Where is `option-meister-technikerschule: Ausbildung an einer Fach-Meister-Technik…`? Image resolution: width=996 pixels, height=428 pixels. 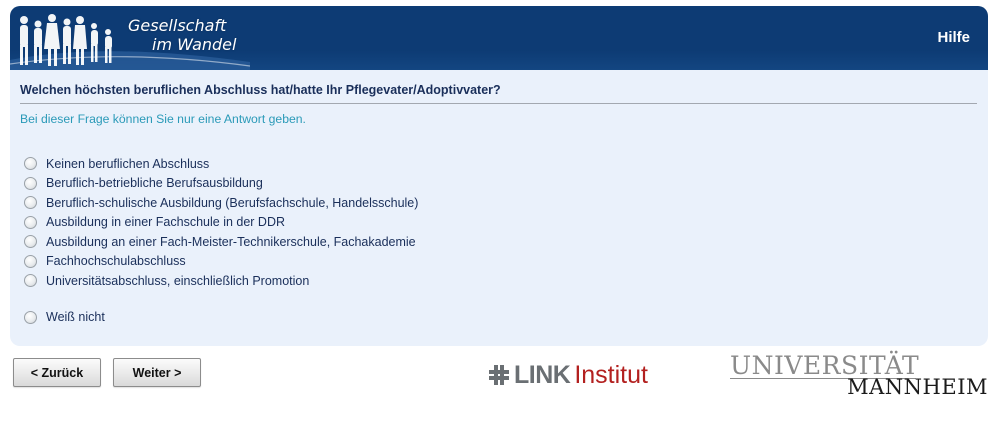
option-meister-technikerschule: Ausbildung an einer Fach-Meister-Technik… is located at coordinates (221, 242).